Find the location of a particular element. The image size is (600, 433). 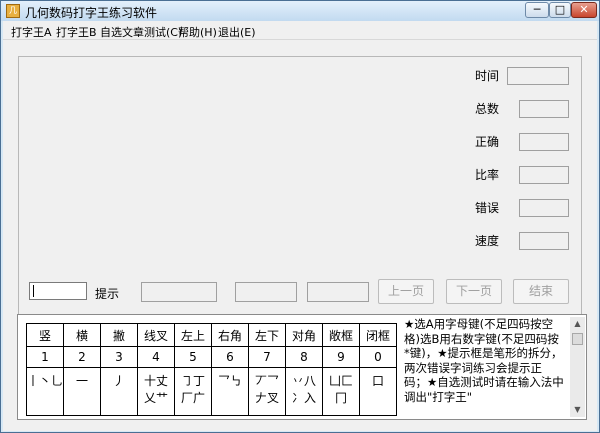

text-caret is located at coordinates (33, 291).